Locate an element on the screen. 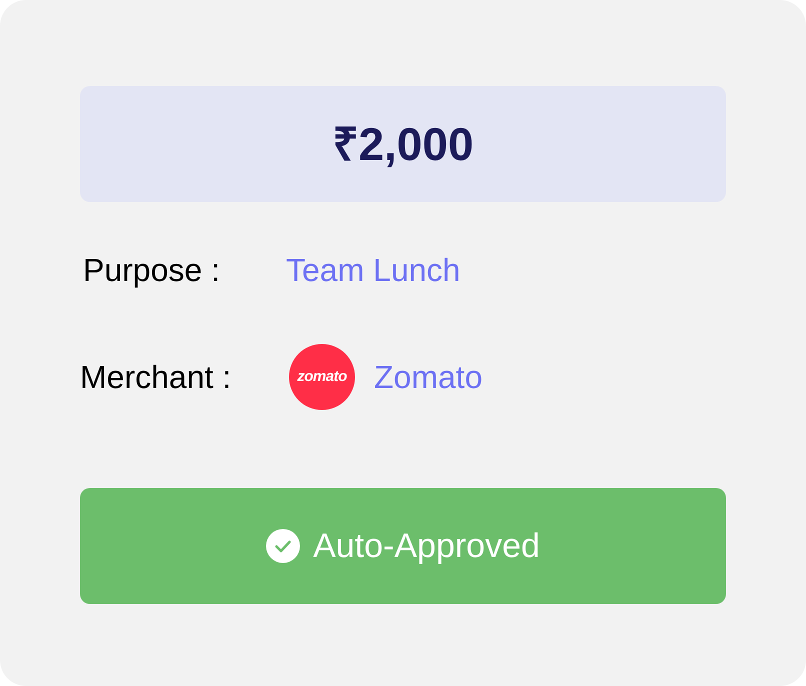 Image resolution: width=806 pixels, height=686 pixels. check-circle-icon is located at coordinates (283, 546).